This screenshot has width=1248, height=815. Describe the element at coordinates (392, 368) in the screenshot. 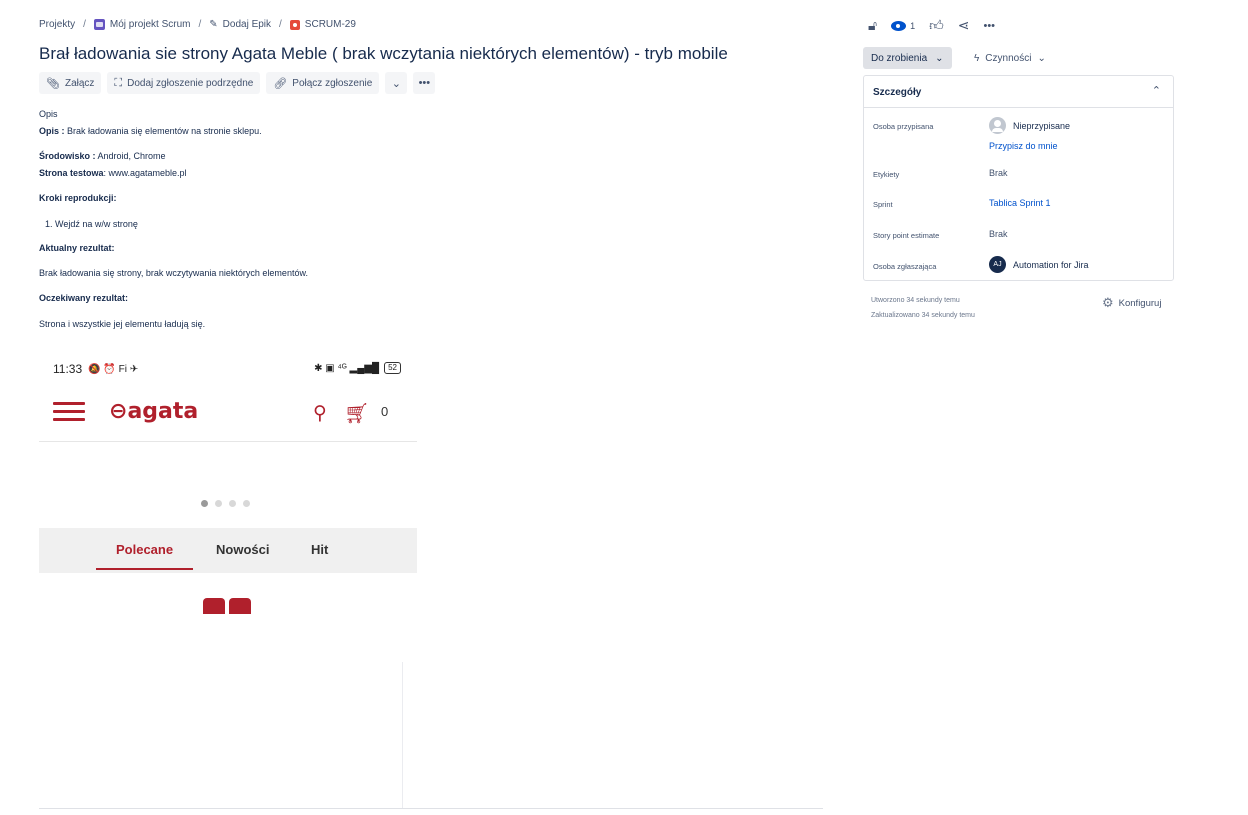

I see `battery-icon: 52` at that location.